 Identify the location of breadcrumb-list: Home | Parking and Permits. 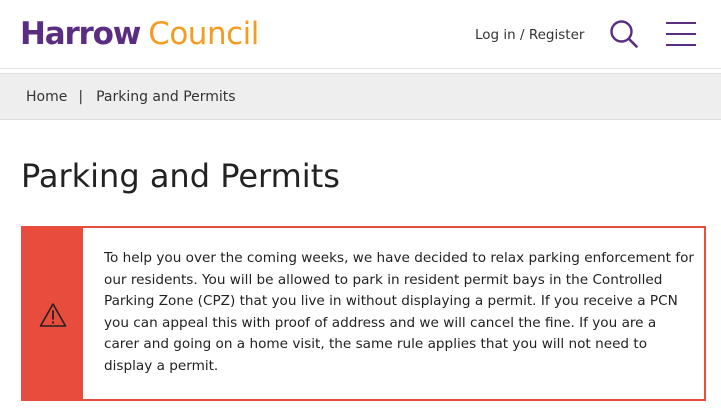
(131, 97).